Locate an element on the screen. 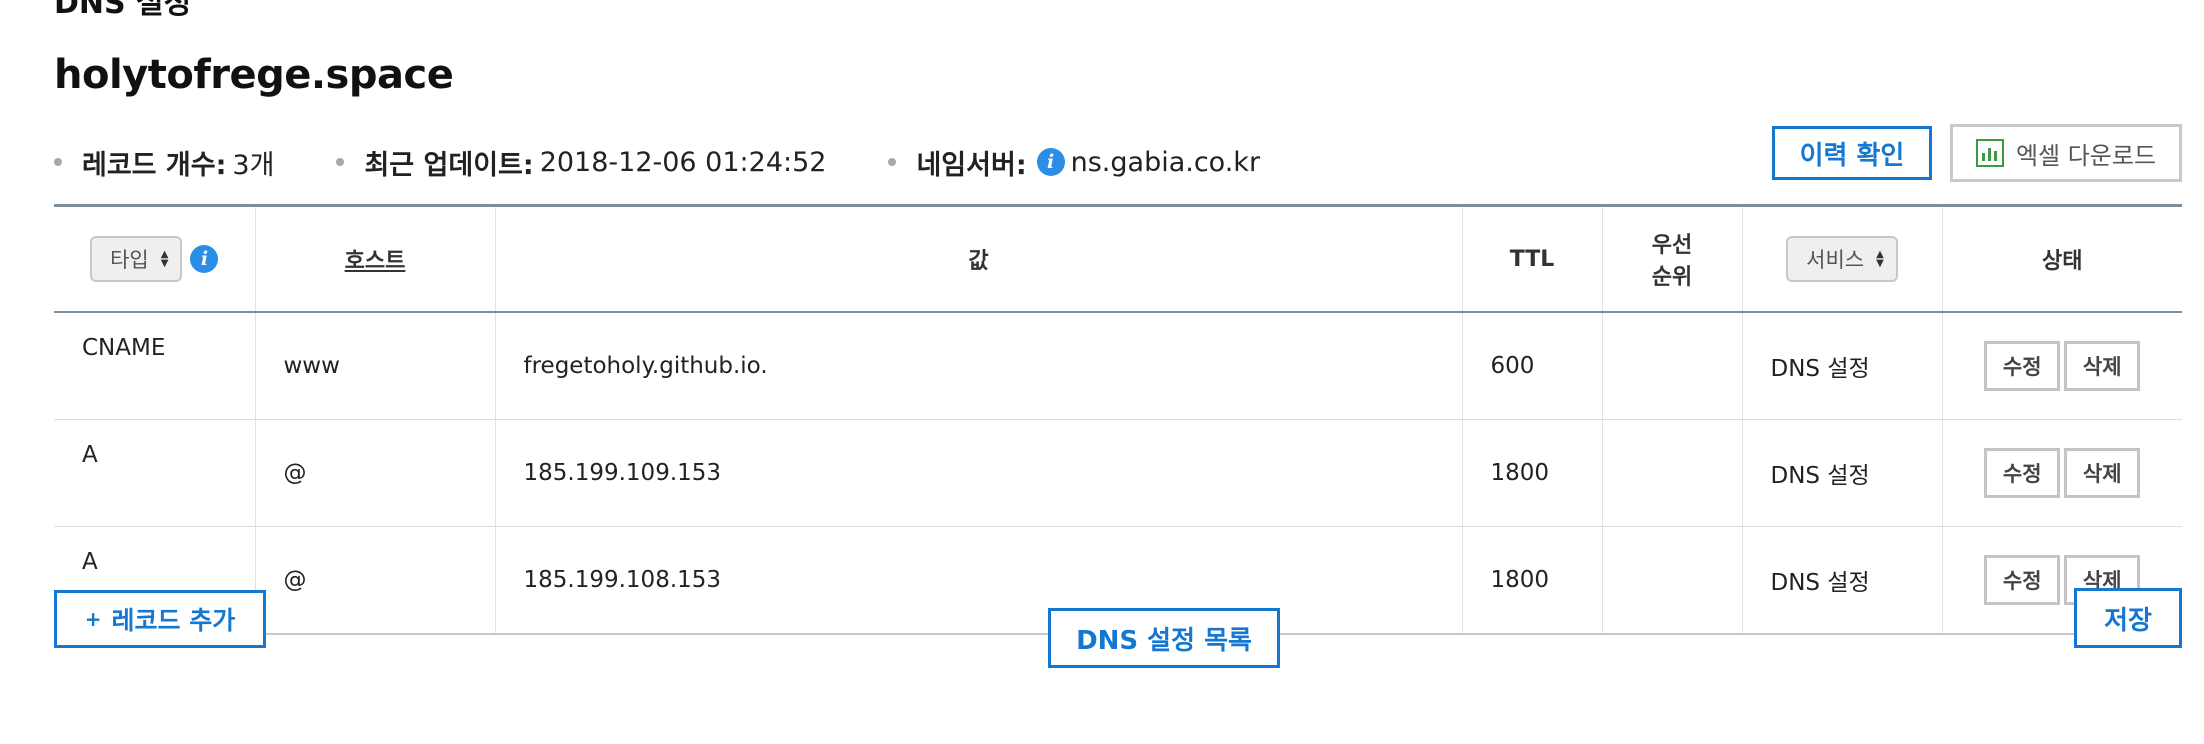 The image size is (2204, 744). record-value: 185.199.108.153 is located at coordinates (978, 580).